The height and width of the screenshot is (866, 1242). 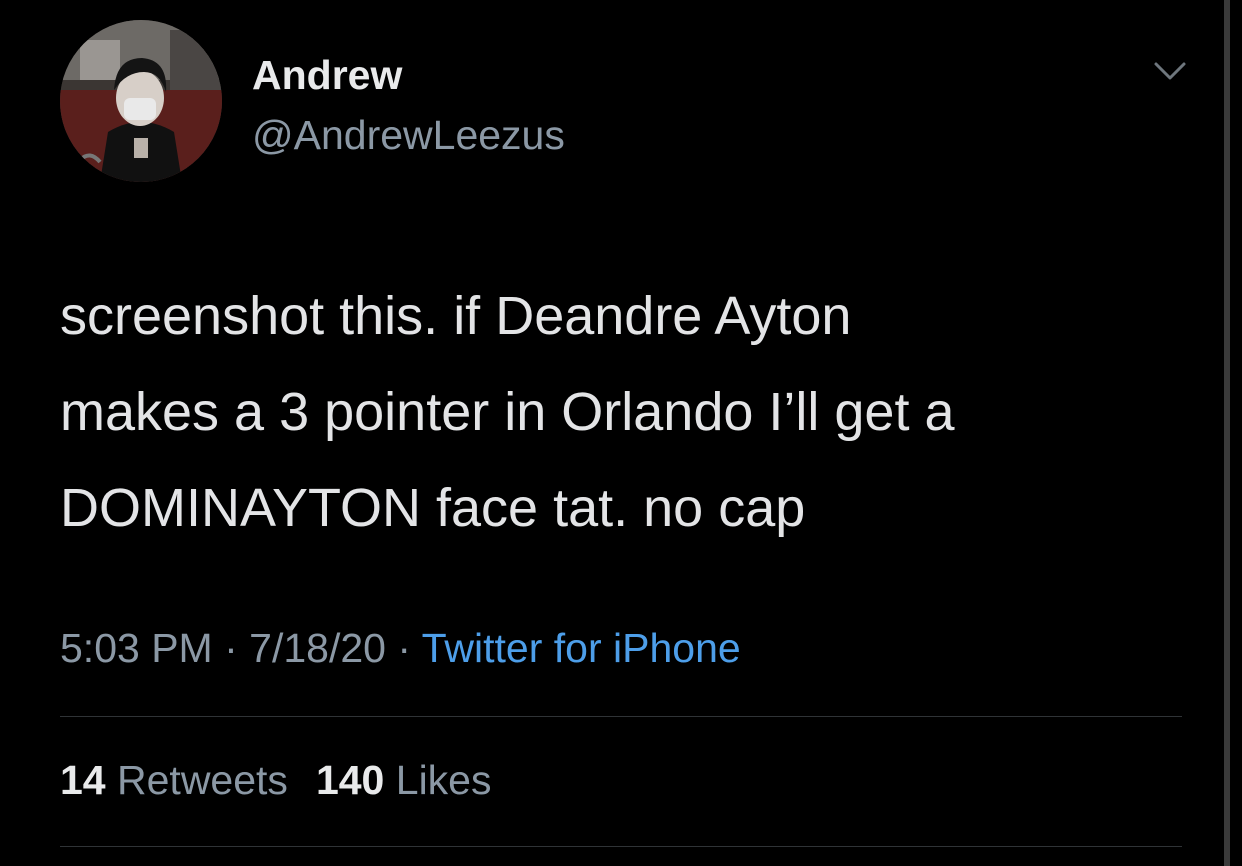 What do you see at coordinates (83, 780) in the screenshot?
I see `retweets-count: 14` at bounding box center [83, 780].